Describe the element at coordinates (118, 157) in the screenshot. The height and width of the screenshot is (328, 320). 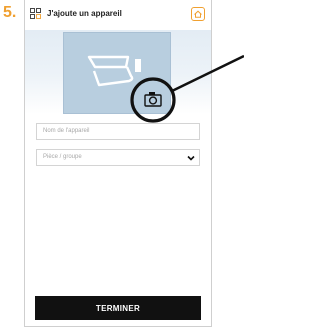
I see `room-select: Pièce / groupe` at that location.